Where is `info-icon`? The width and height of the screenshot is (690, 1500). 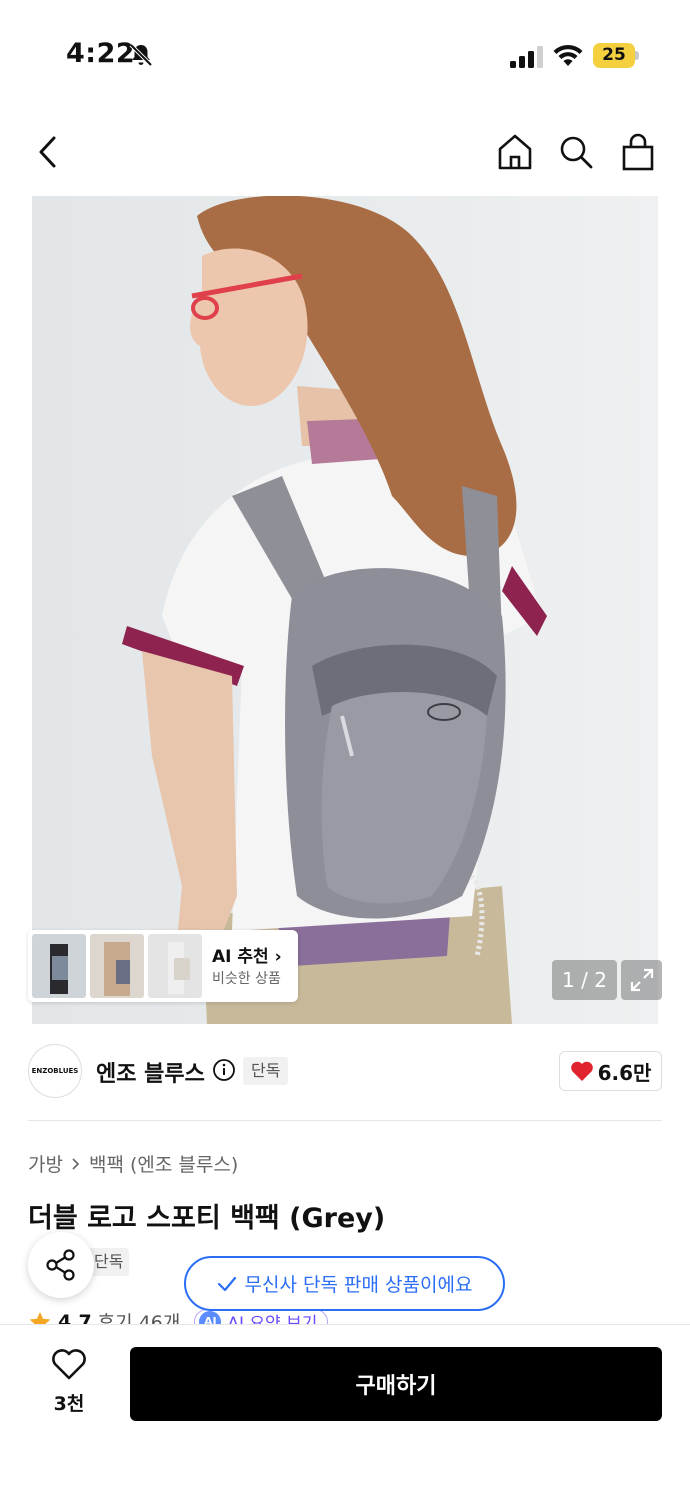 info-icon is located at coordinates (224, 1070).